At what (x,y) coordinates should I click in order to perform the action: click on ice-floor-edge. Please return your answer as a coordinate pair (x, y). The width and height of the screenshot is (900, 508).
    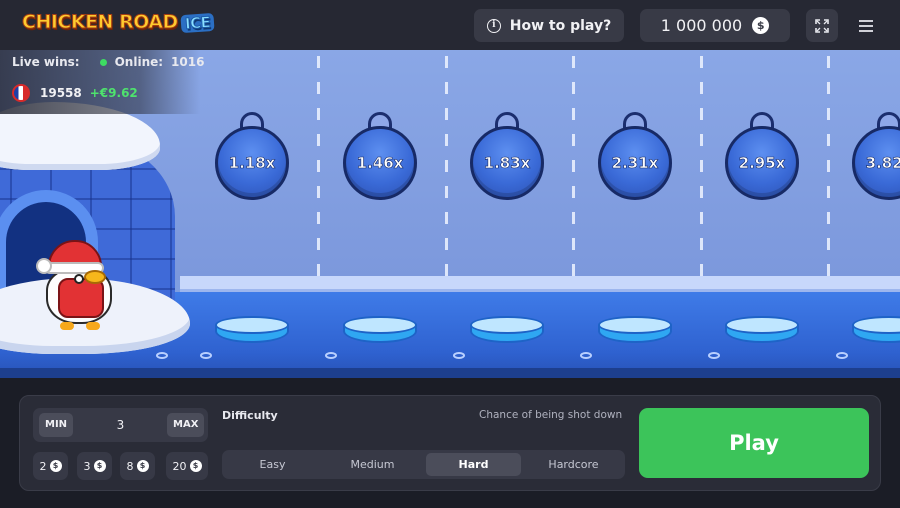
    Looking at the image, I should click on (450, 373).